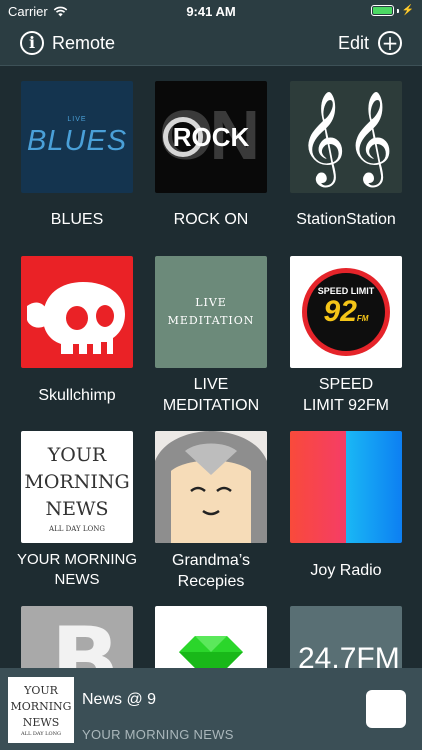 This screenshot has width=422, height=750. What do you see at coordinates (77, 219) in the screenshot?
I see `station-name: BLUES` at bounding box center [77, 219].